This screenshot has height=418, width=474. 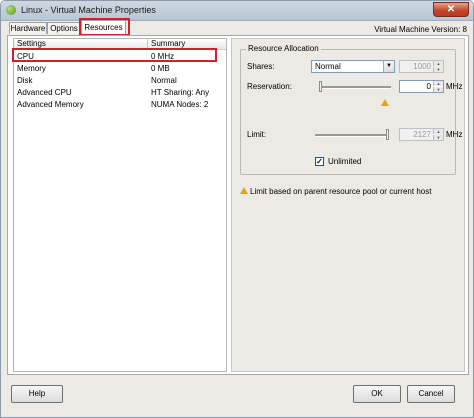 I want to click on shares-label: Shares:, so click(x=261, y=66).